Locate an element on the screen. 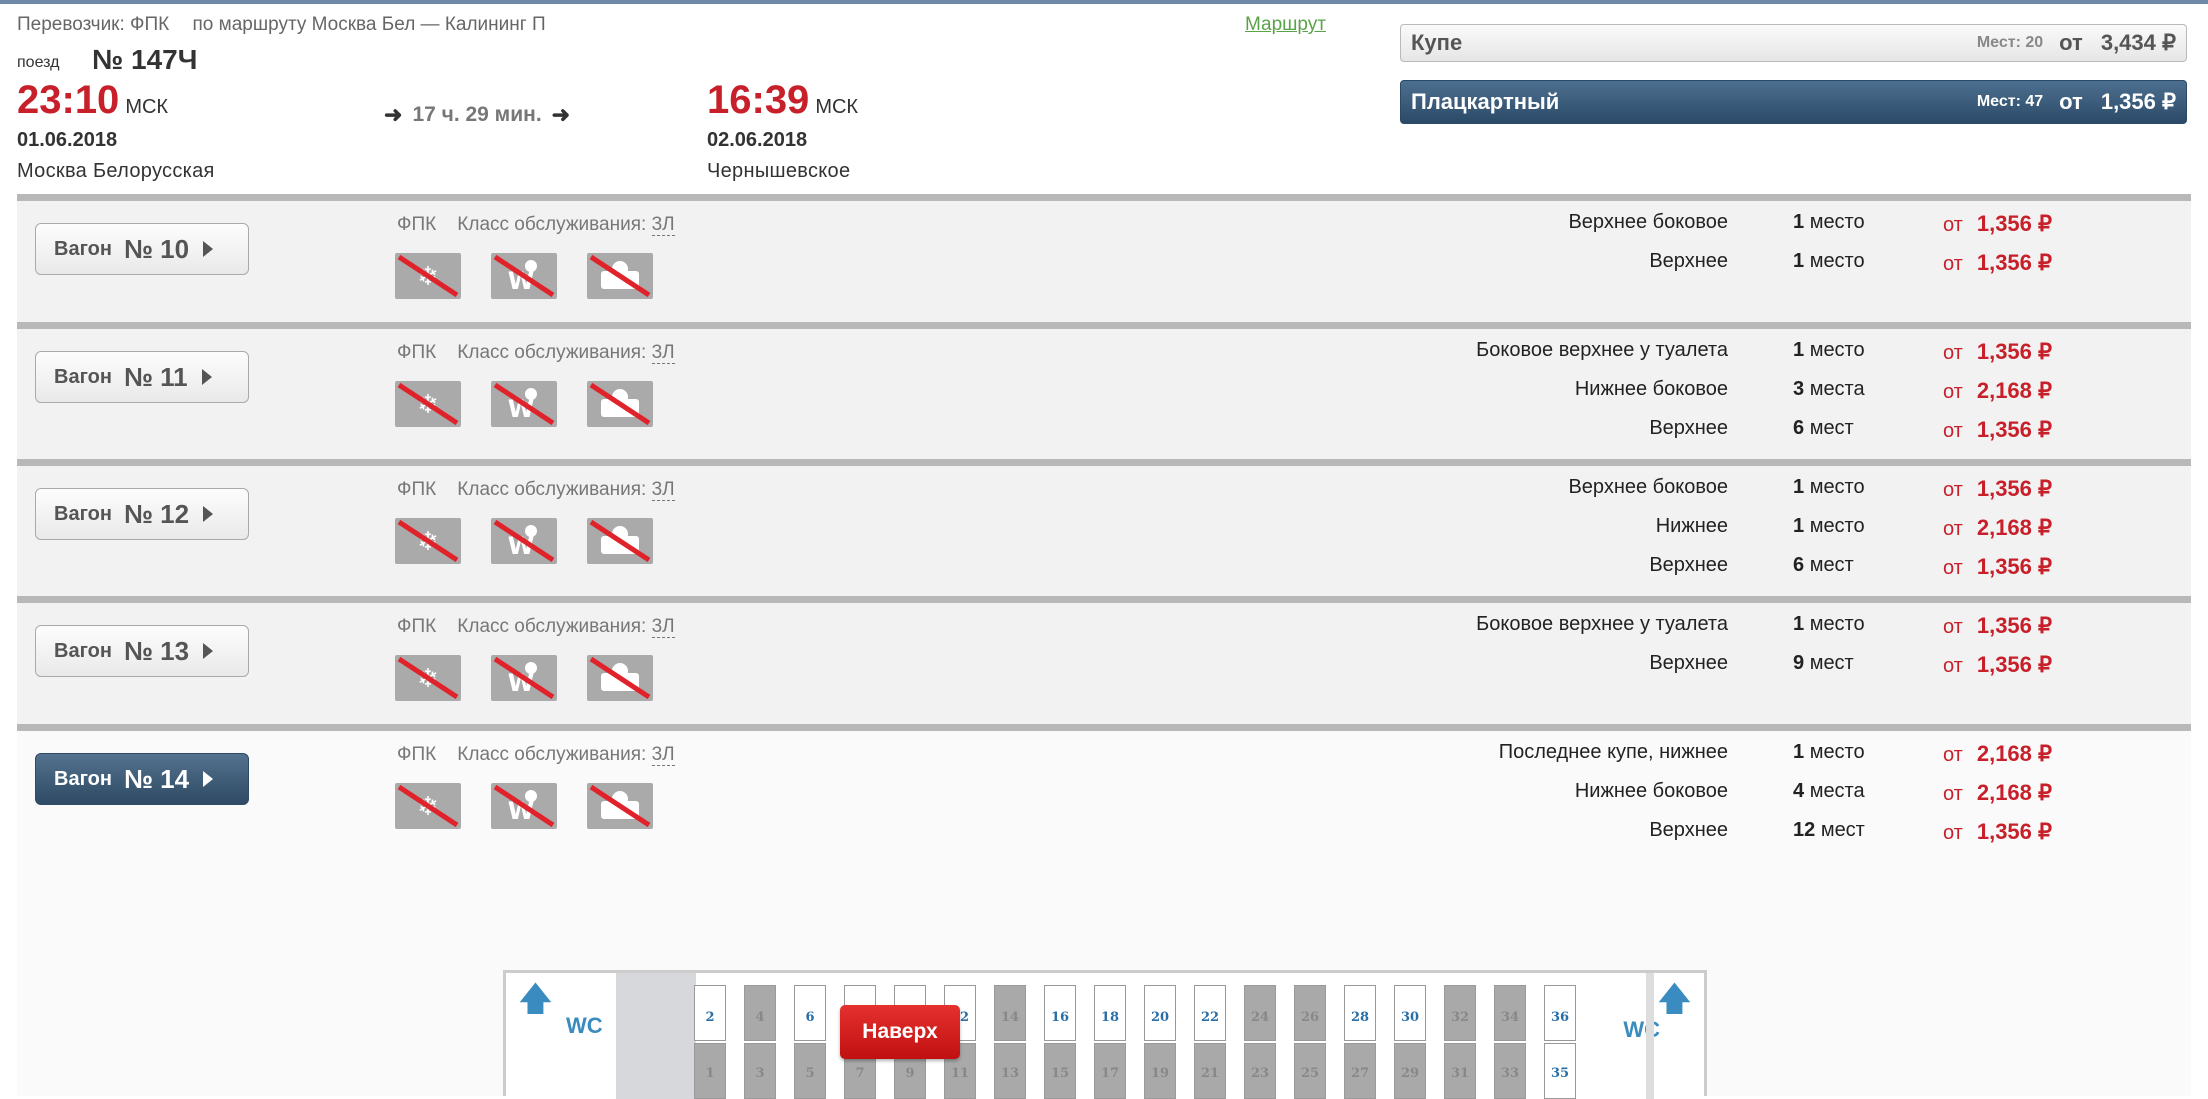 This screenshot has width=2208, height=1099. seat-count: 9 is located at coordinates (1799, 663).